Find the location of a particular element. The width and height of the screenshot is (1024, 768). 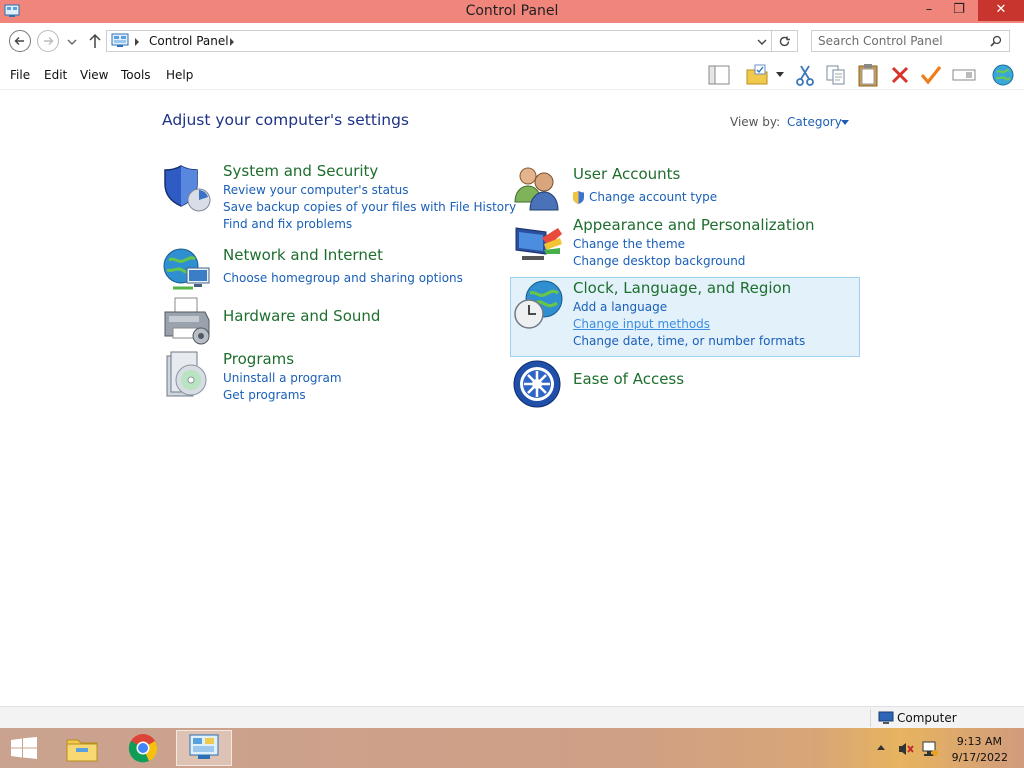

category-hardware-sound: Hardware and Sound is located at coordinates (301, 316).